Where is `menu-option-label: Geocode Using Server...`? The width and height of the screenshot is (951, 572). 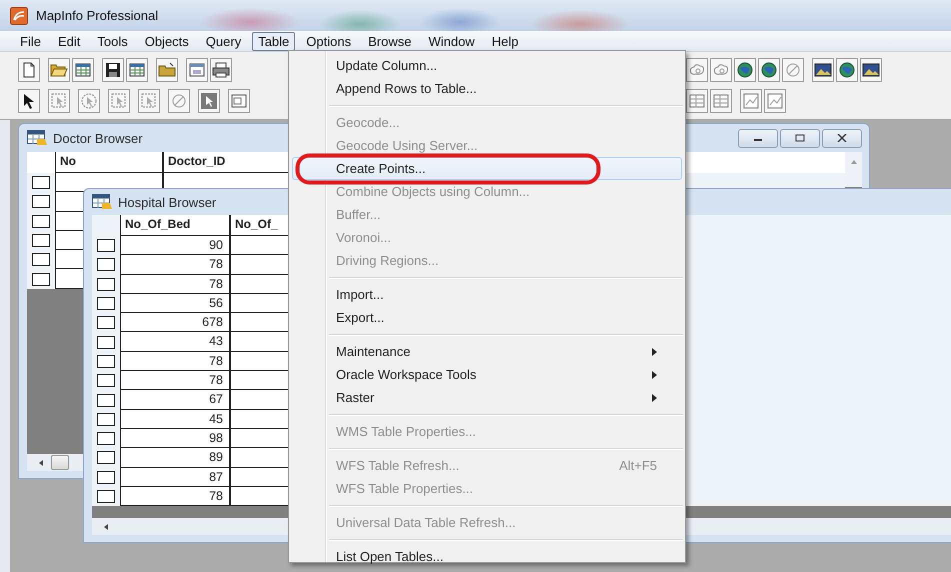
menu-option-label: Geocode Using Server... is located at coordinates (407, 145).